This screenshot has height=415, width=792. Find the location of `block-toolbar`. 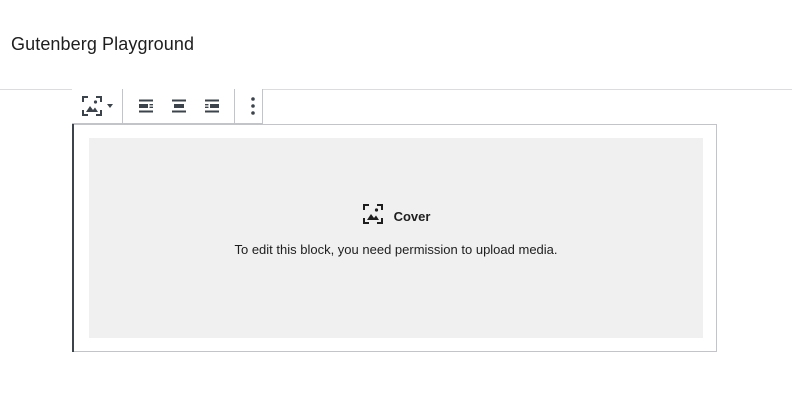

block-toolbar is located at coordinates (167, 106).